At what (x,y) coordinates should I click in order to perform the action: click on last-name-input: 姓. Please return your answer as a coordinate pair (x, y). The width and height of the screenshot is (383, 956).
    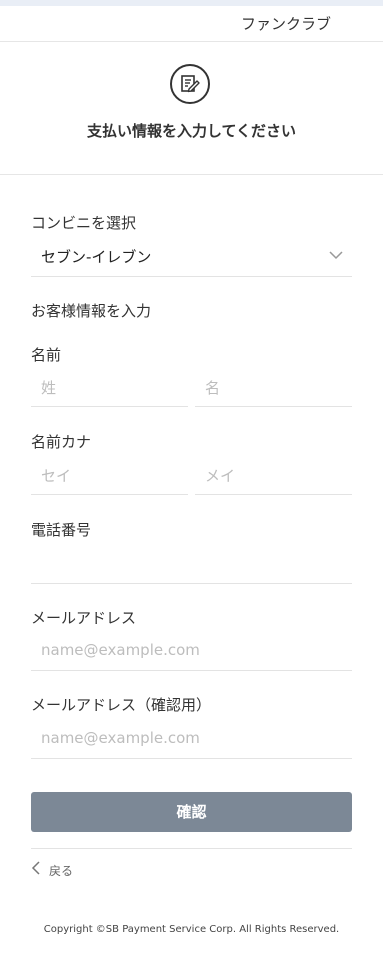
    Looking at the image, I should click on (109, 387).